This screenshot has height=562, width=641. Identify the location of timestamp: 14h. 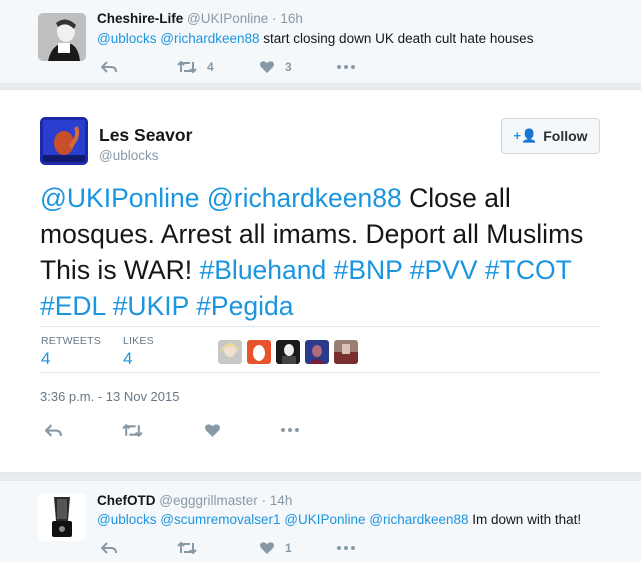
(281, 500).